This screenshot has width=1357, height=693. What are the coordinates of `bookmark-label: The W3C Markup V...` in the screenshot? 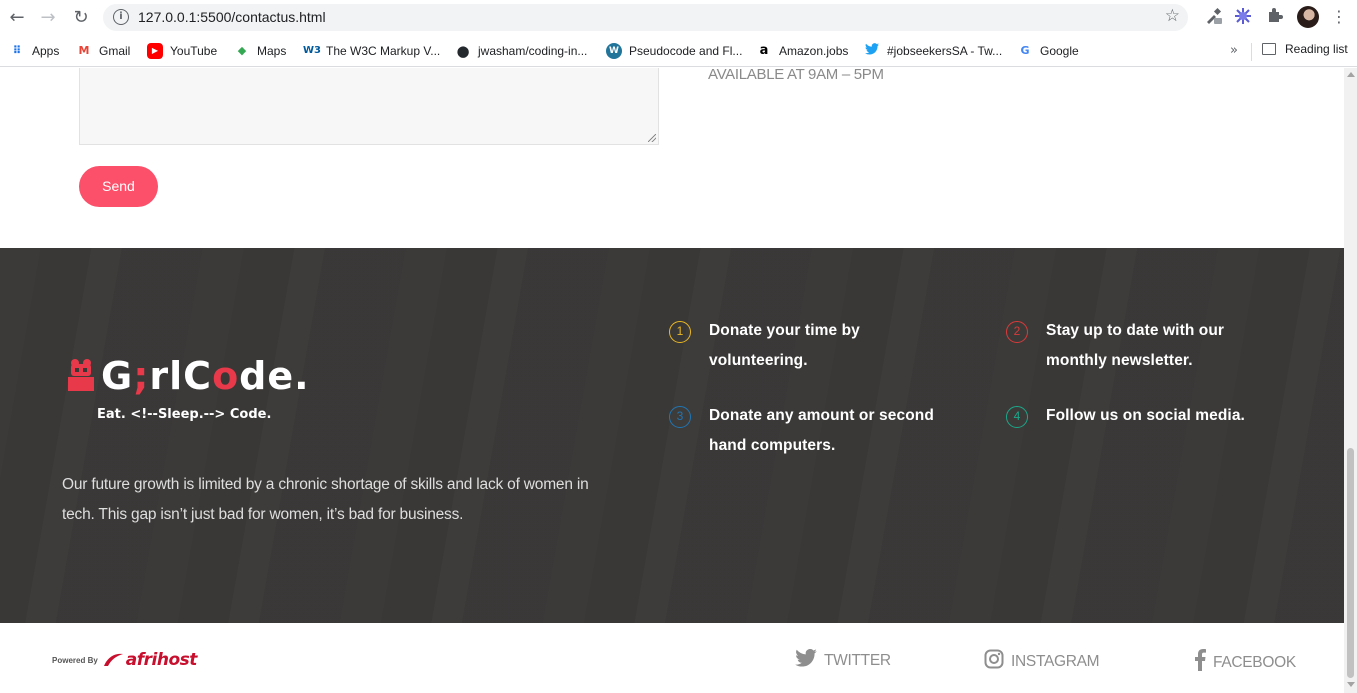 It's located at (383, 51).